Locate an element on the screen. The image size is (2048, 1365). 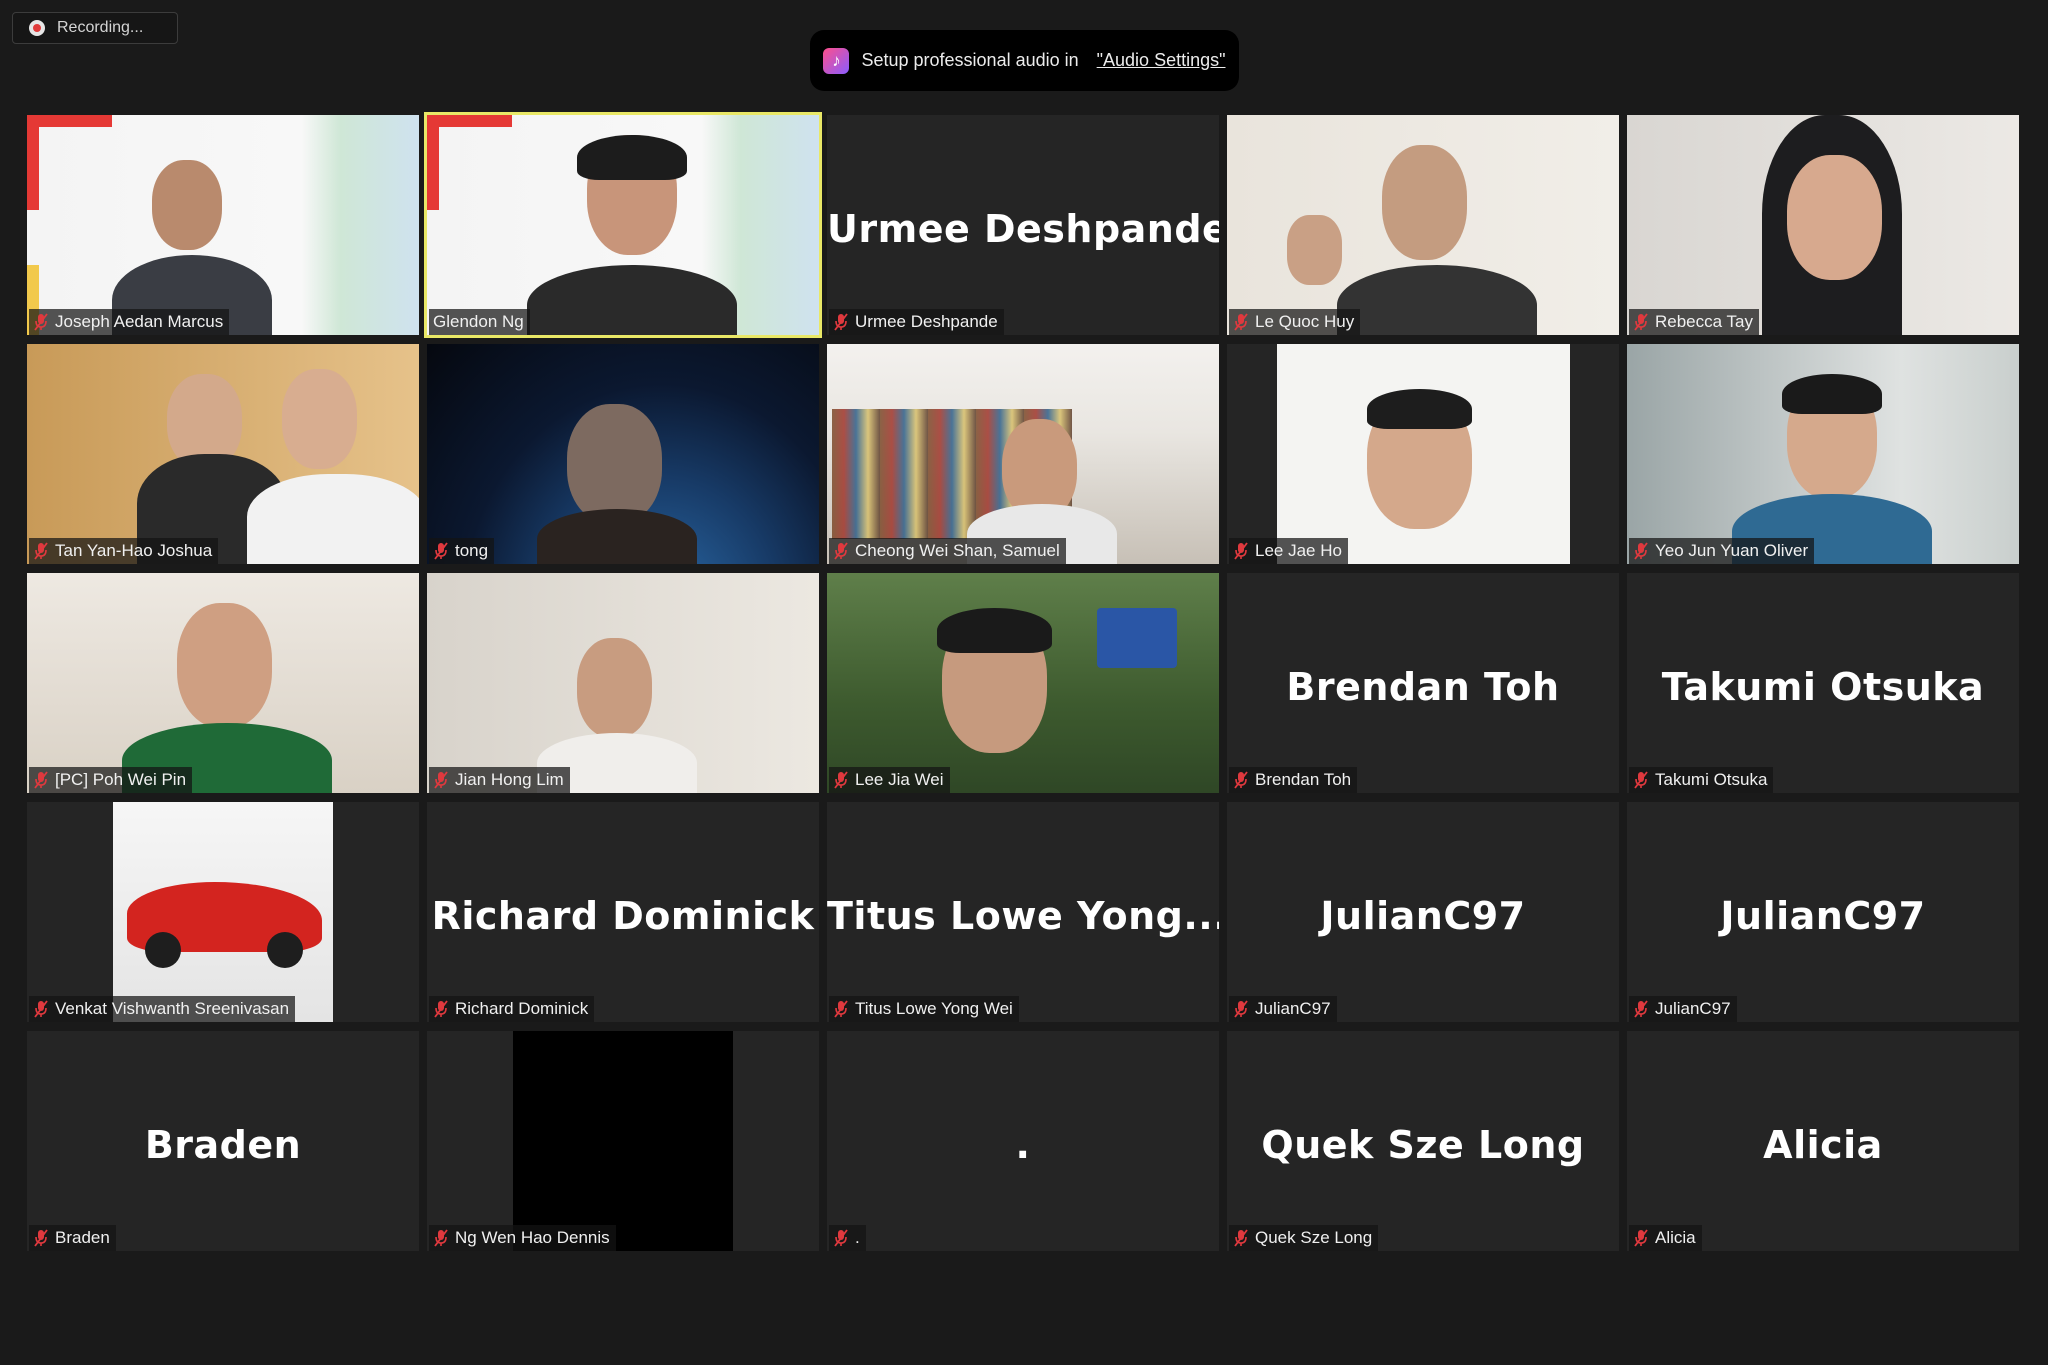
name-tag: Lee Jia Wei is located at coordinates (889, 780).